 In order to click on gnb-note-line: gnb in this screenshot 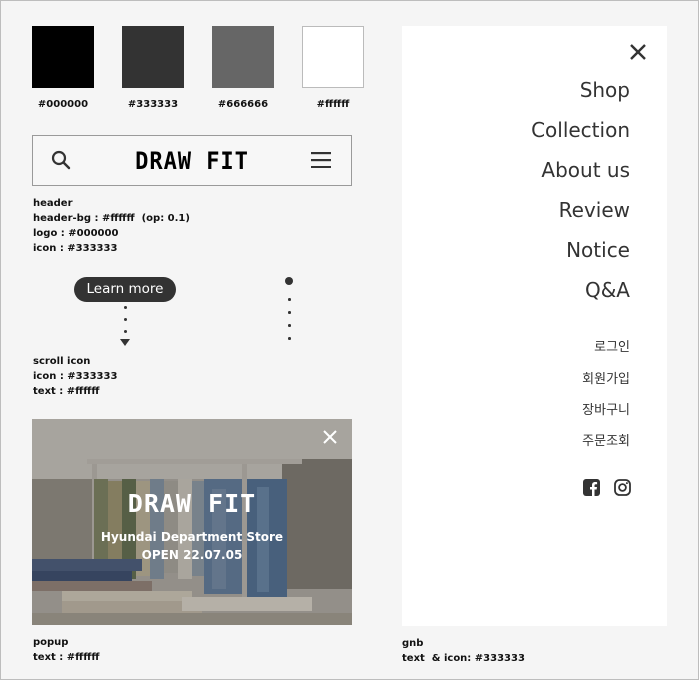, I will do `click(413, 643)`.